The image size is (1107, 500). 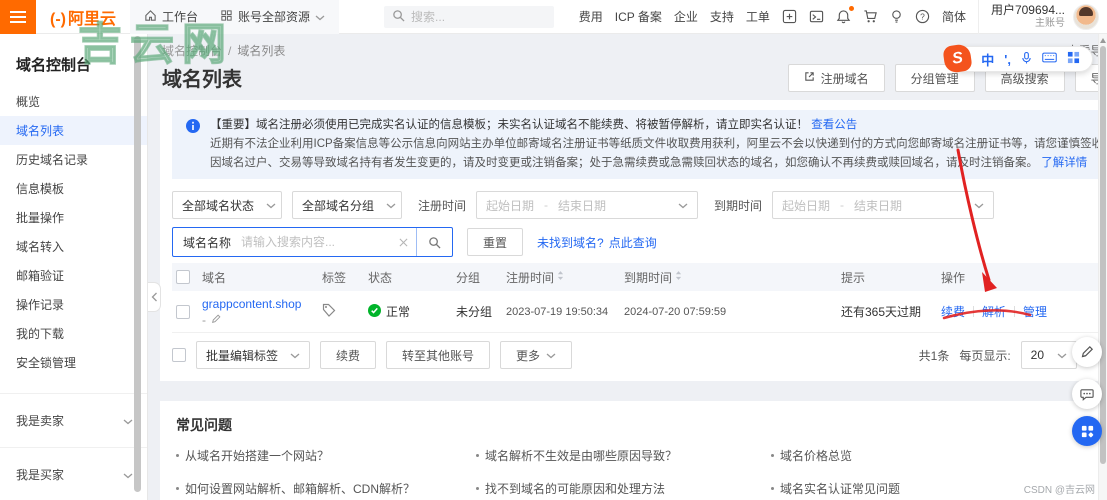 I want to click on hamburger-menu-button, so click(x=18, y=17).